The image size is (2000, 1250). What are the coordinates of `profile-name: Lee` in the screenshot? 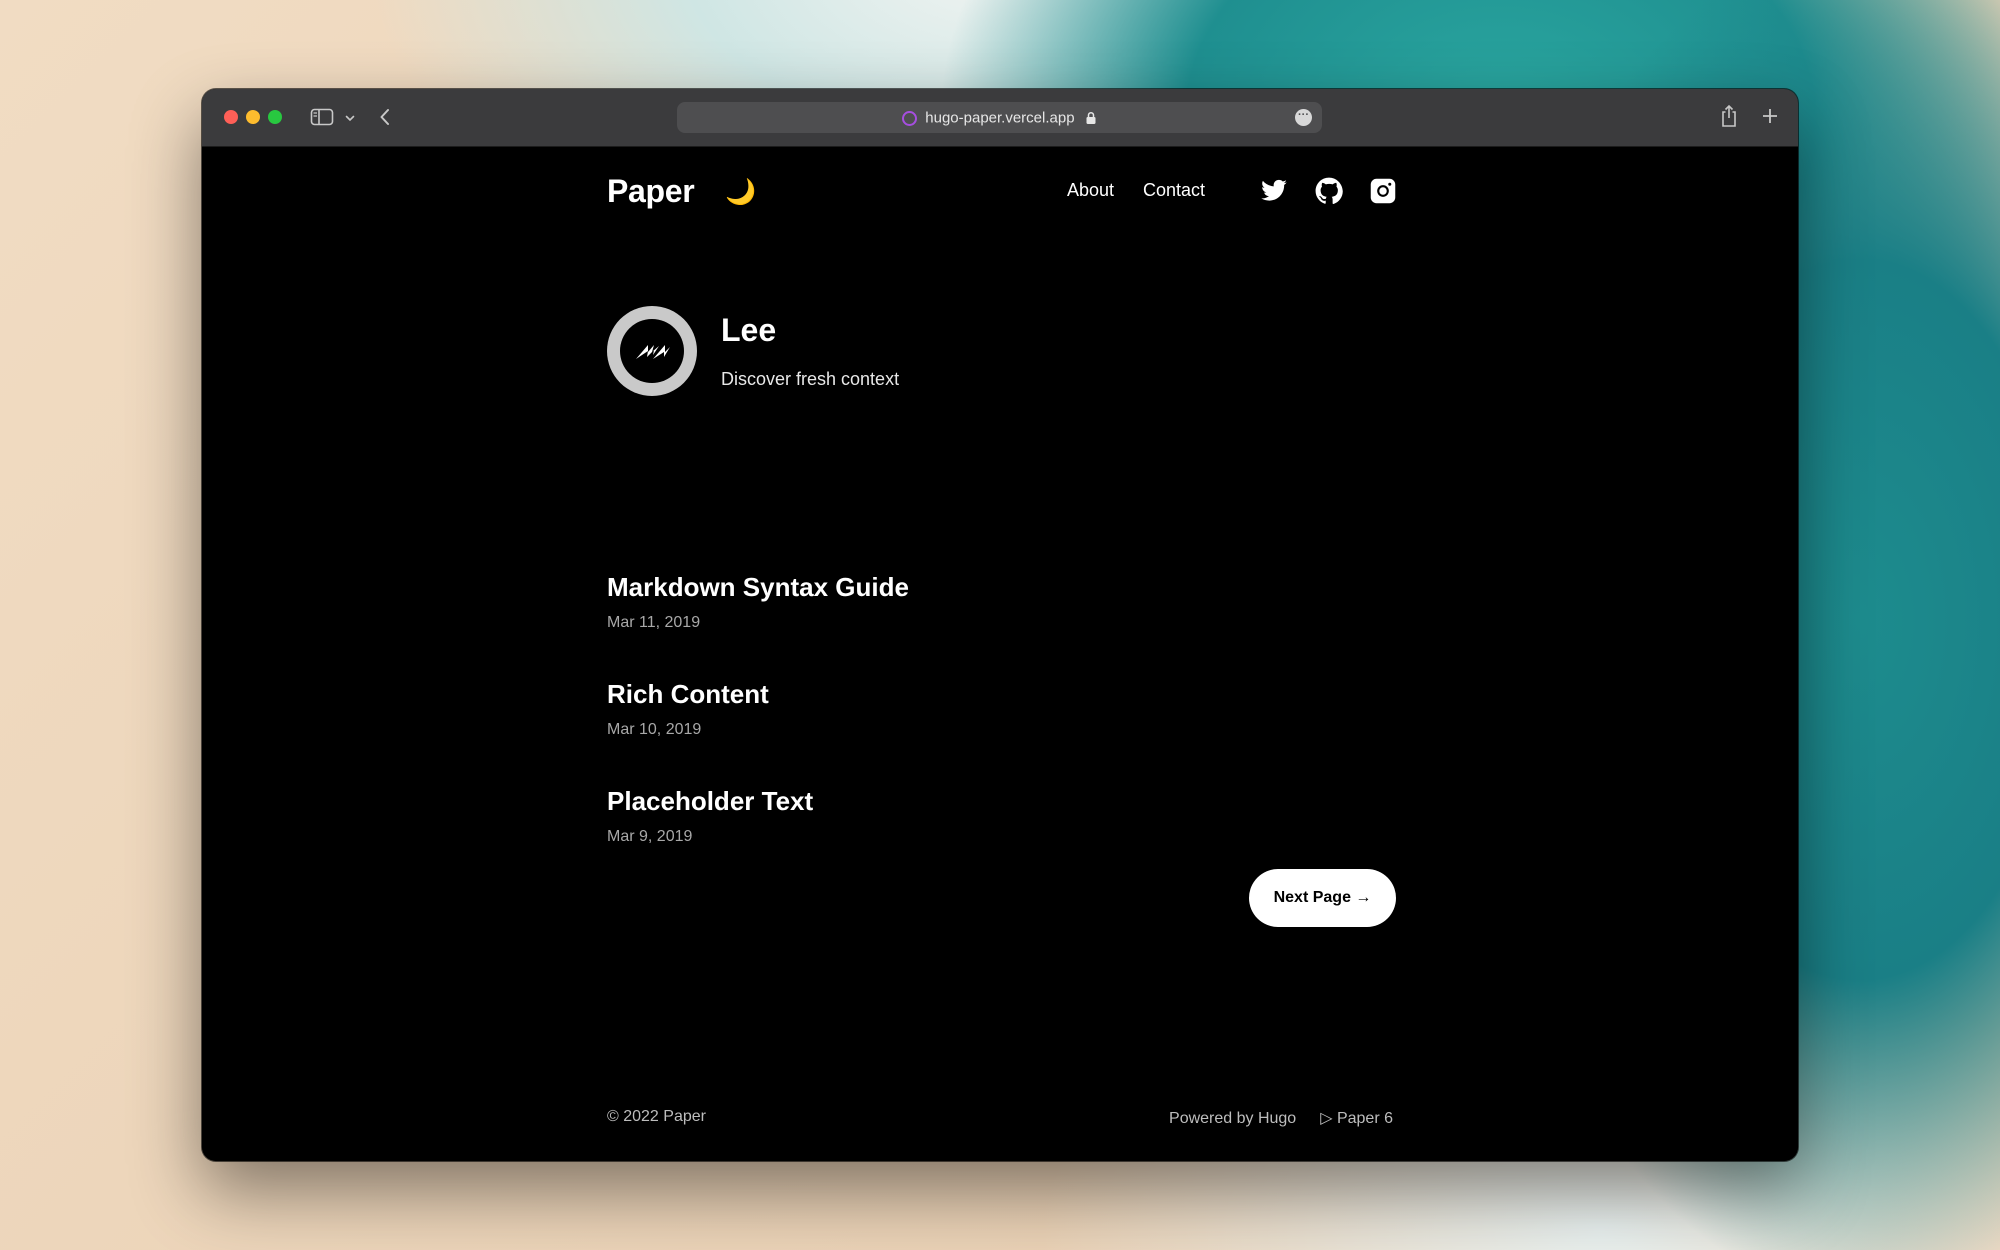 It's located at (749, 330).